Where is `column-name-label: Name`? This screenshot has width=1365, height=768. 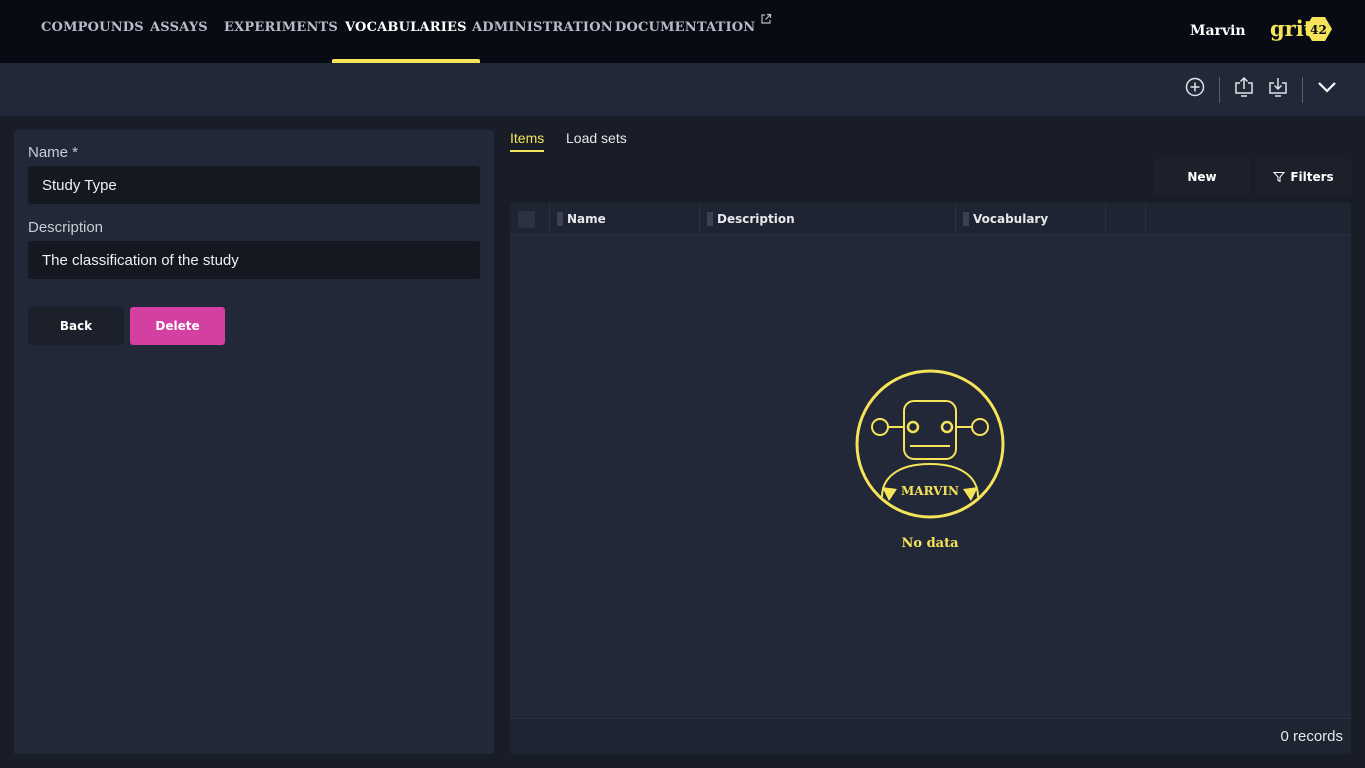
column-name-label: Name is located at coordinates (586, 219).